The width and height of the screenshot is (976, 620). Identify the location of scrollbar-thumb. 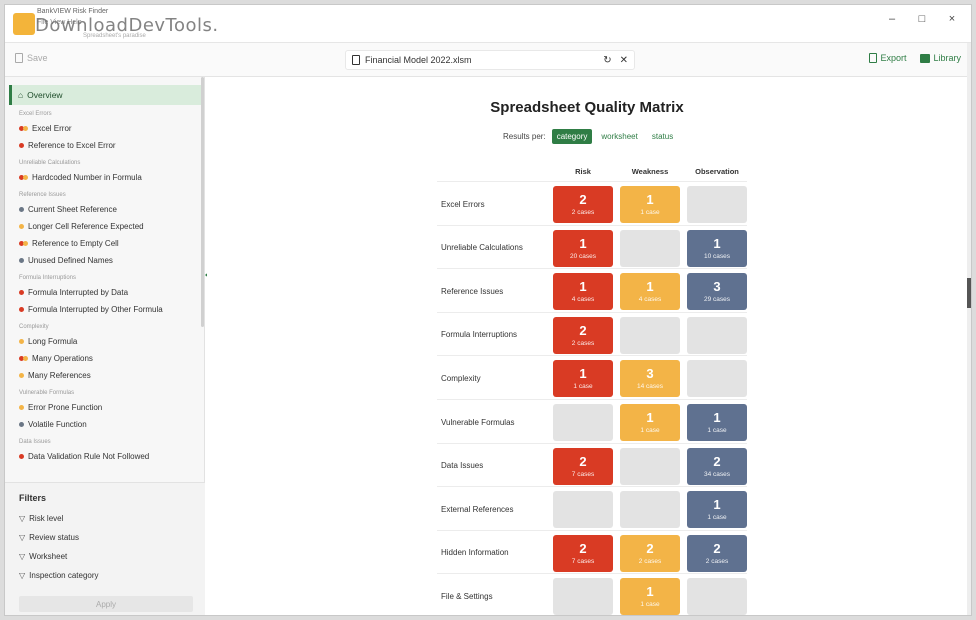
(969, 293).